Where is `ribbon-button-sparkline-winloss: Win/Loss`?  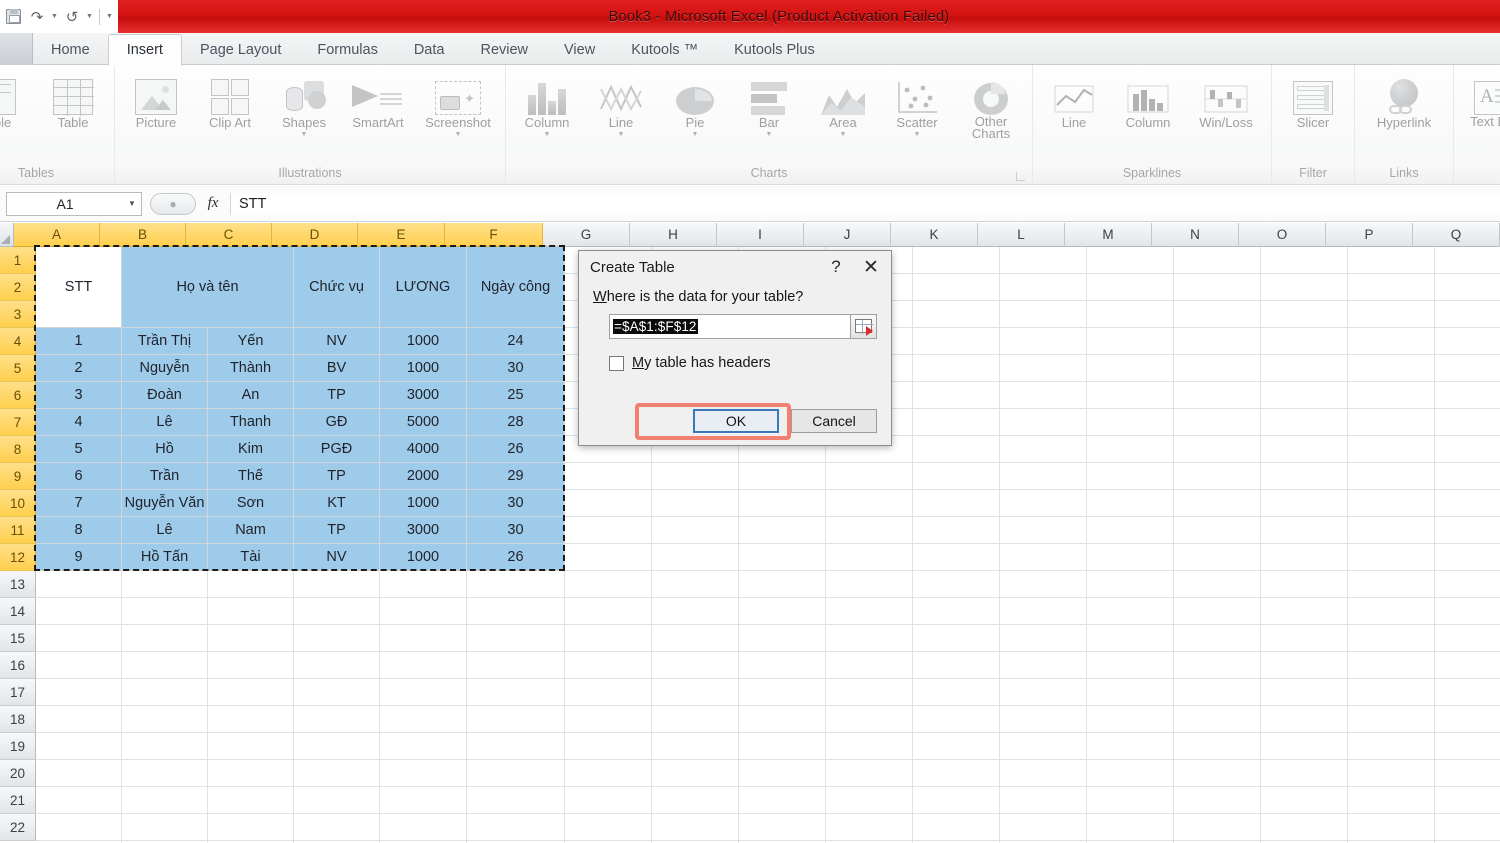
ribbon-button-sparkline-winloss: Win/Loss is located at coordinates (1226, 99).